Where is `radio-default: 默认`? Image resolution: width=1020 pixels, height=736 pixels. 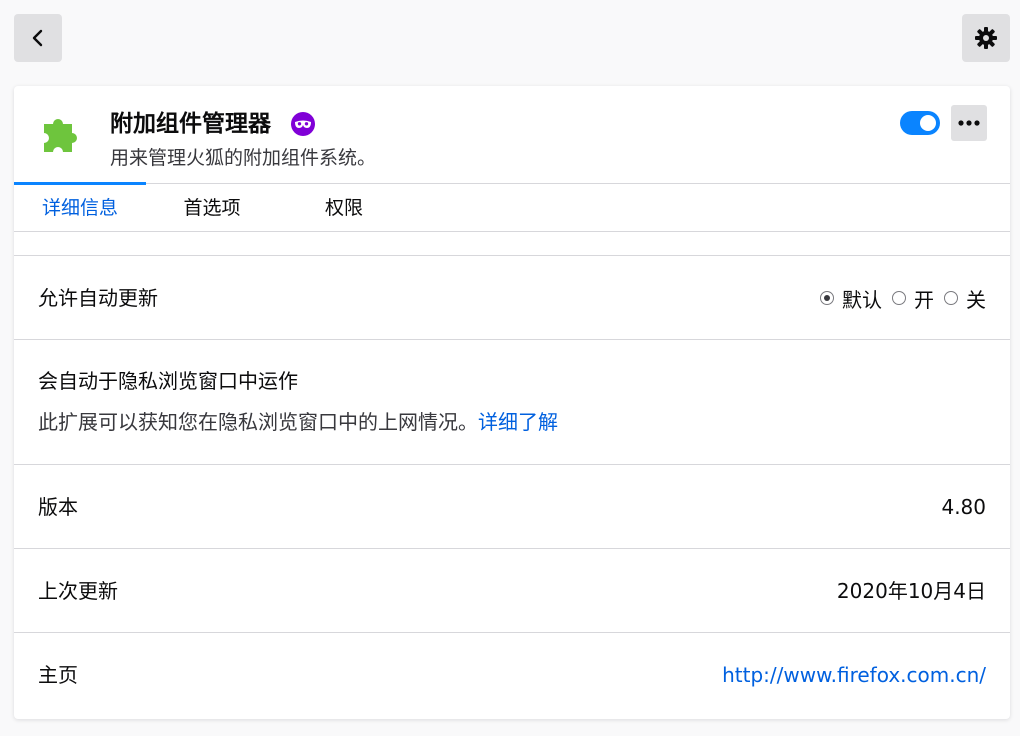
radio-default: 默认 is located at coordinates (851, 298).